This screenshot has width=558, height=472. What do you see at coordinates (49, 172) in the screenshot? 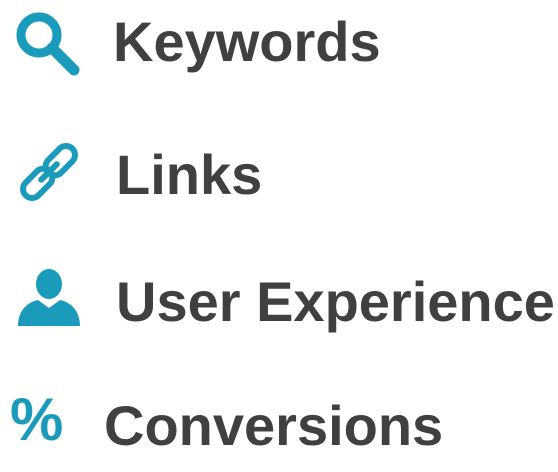
I see `link-icon` at bounding box center [49, 172].